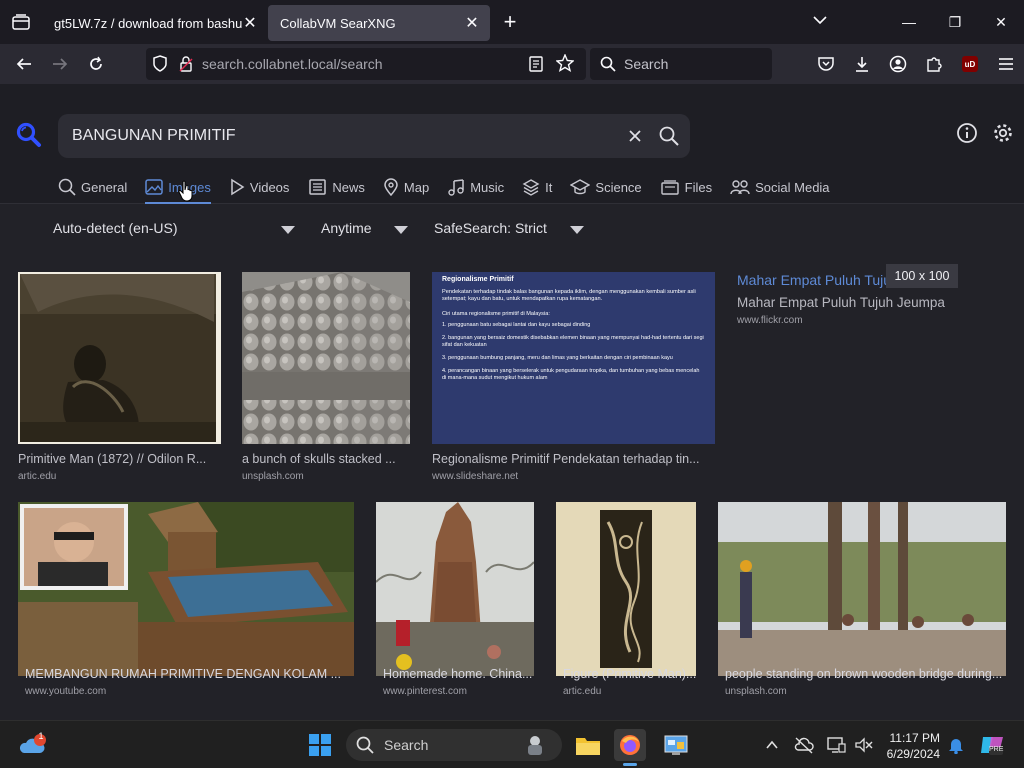 The width and height of the screenshot is (1024, 768). What do you see at coordinates (60, 64) in the screenshot?
I see `forward-button` at bounding box center [60, 64].